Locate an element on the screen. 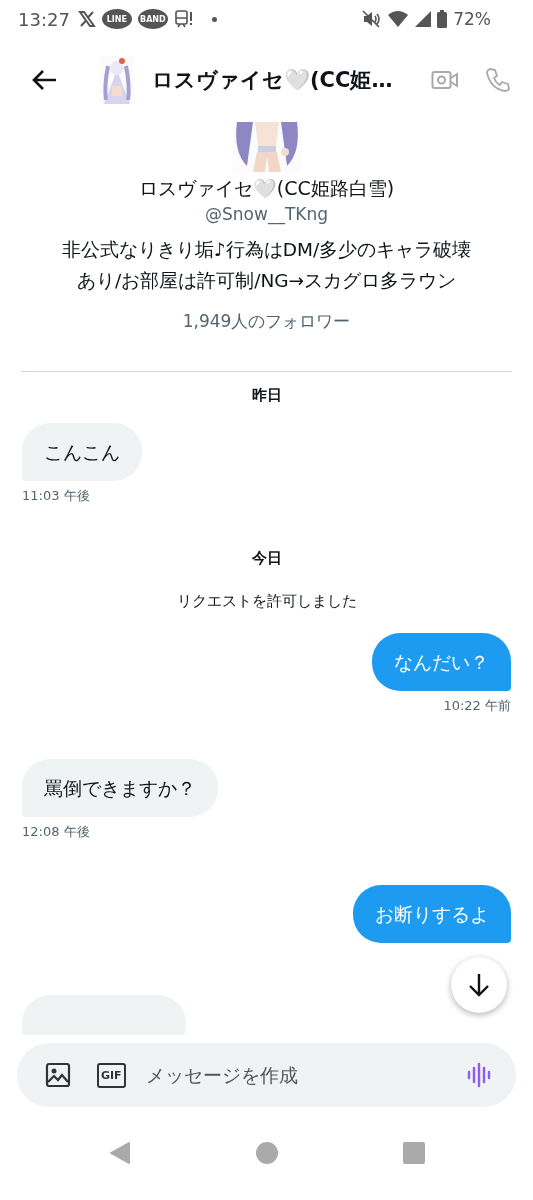  more-notifications-icon is located at coordinates (214, 19).